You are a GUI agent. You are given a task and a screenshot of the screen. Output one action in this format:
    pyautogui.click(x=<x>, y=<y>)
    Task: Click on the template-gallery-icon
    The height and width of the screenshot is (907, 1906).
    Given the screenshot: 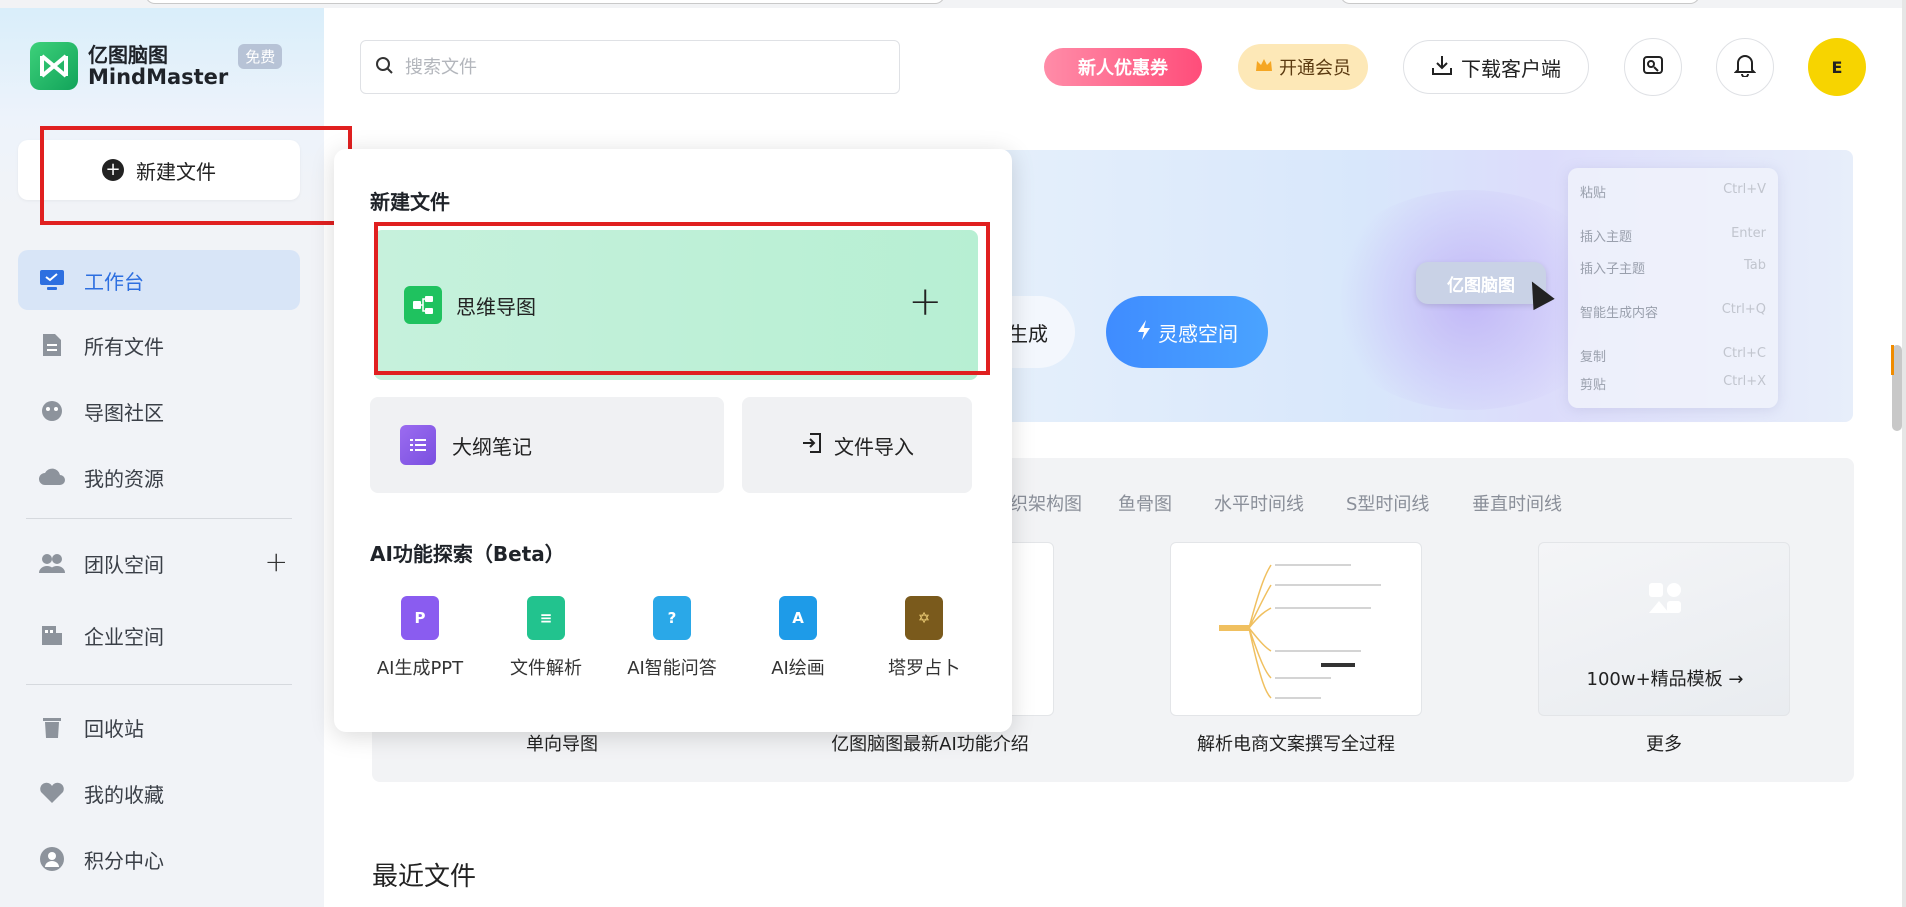 What is the action you would take?
    pyautogui.click(x=1665, y=600)
    